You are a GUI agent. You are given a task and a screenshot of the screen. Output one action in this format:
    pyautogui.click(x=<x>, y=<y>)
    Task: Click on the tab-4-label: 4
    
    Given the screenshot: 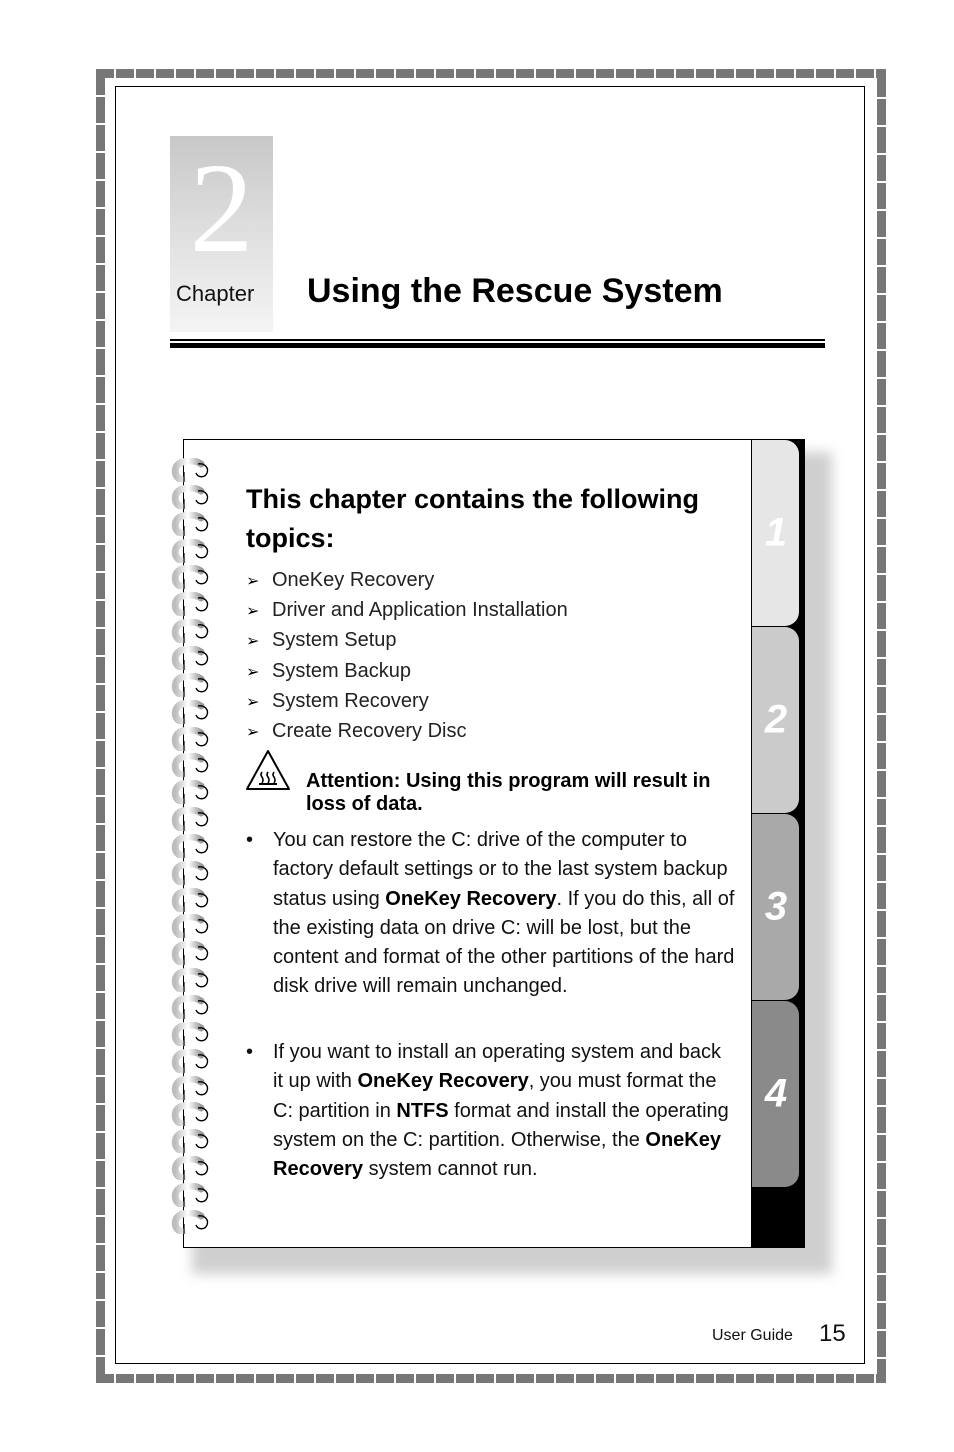 What is the action you would take?
    pyautogui.click(x=776, y=1093)
    